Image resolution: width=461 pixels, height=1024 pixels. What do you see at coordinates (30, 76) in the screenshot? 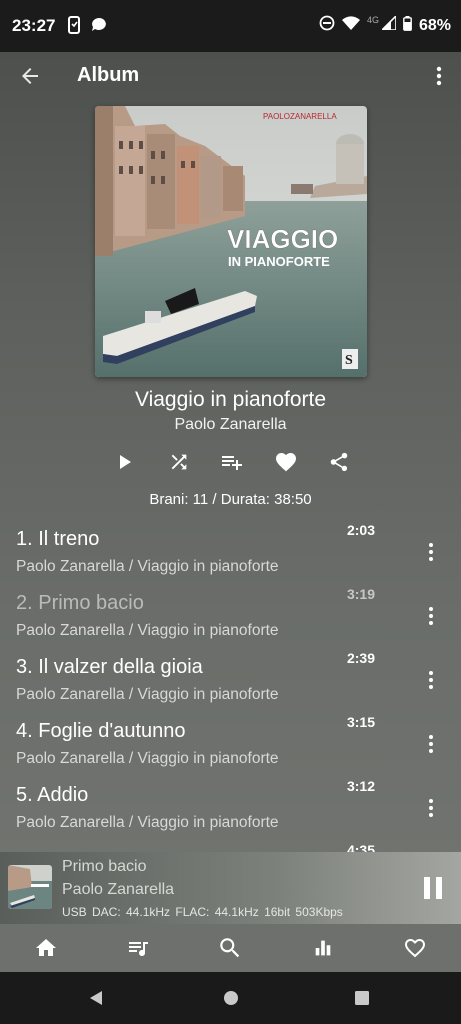
I see `arrow-back-icon` at bounding box center [30, 76].